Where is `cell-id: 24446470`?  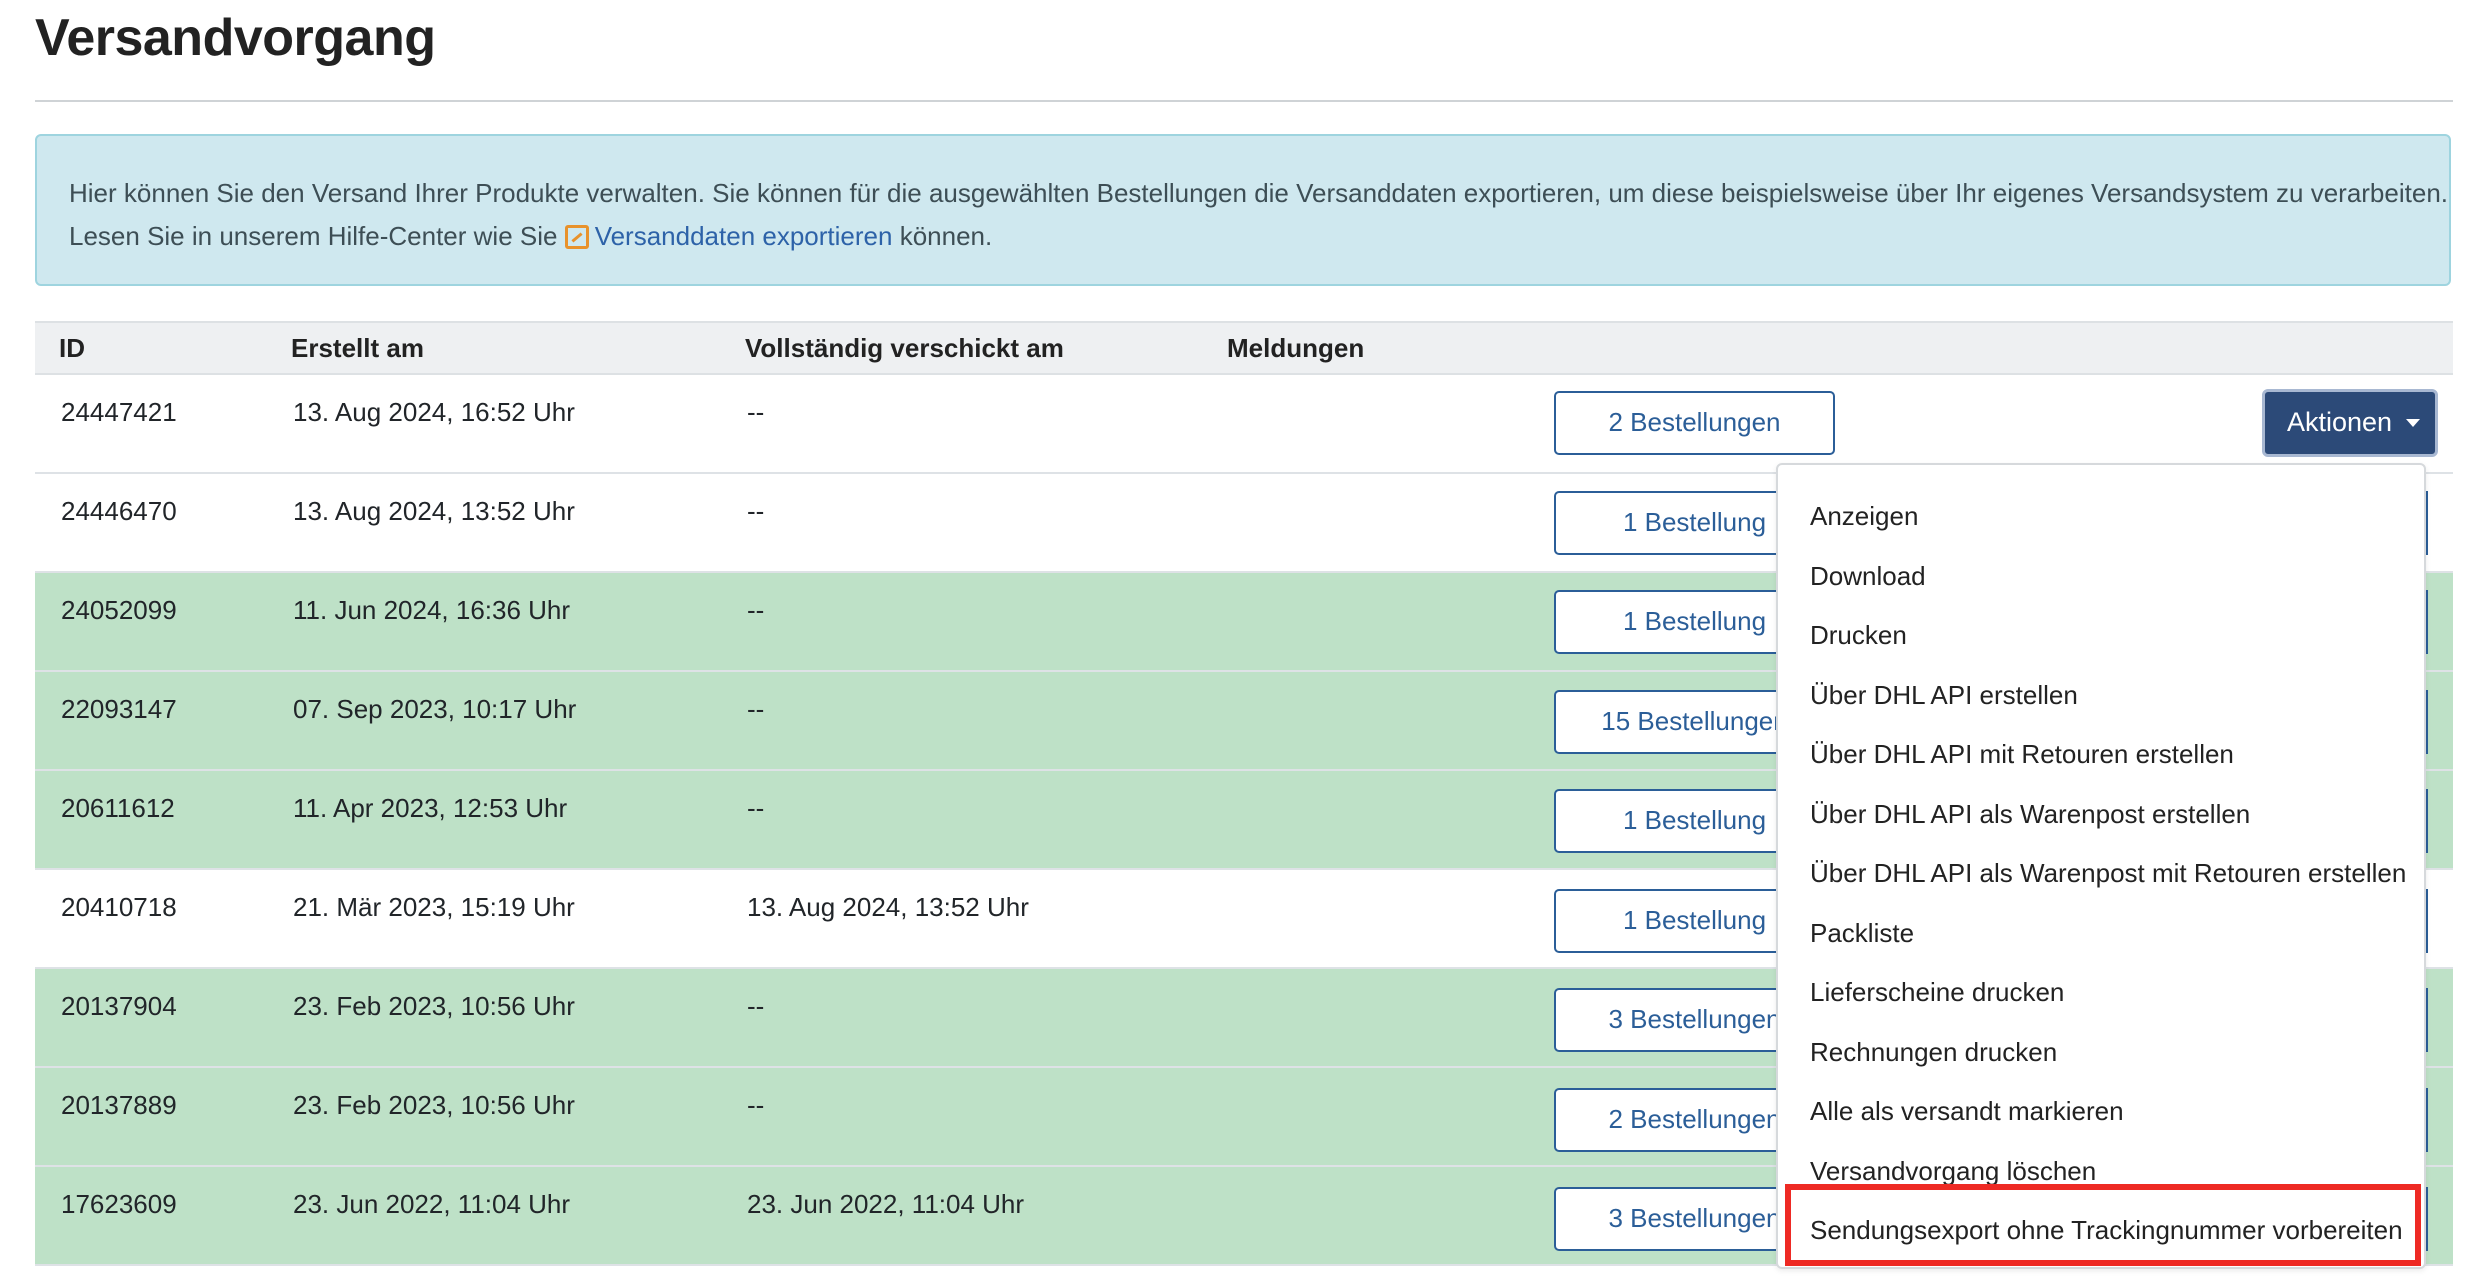 cell-id: 24446470 is located at coordinates (151, 523).